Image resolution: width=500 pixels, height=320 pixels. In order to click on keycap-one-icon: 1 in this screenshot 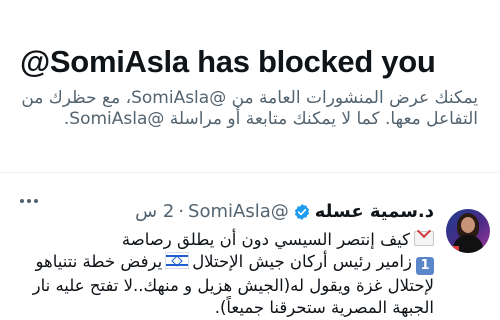, I will do `click(425, 266)`.